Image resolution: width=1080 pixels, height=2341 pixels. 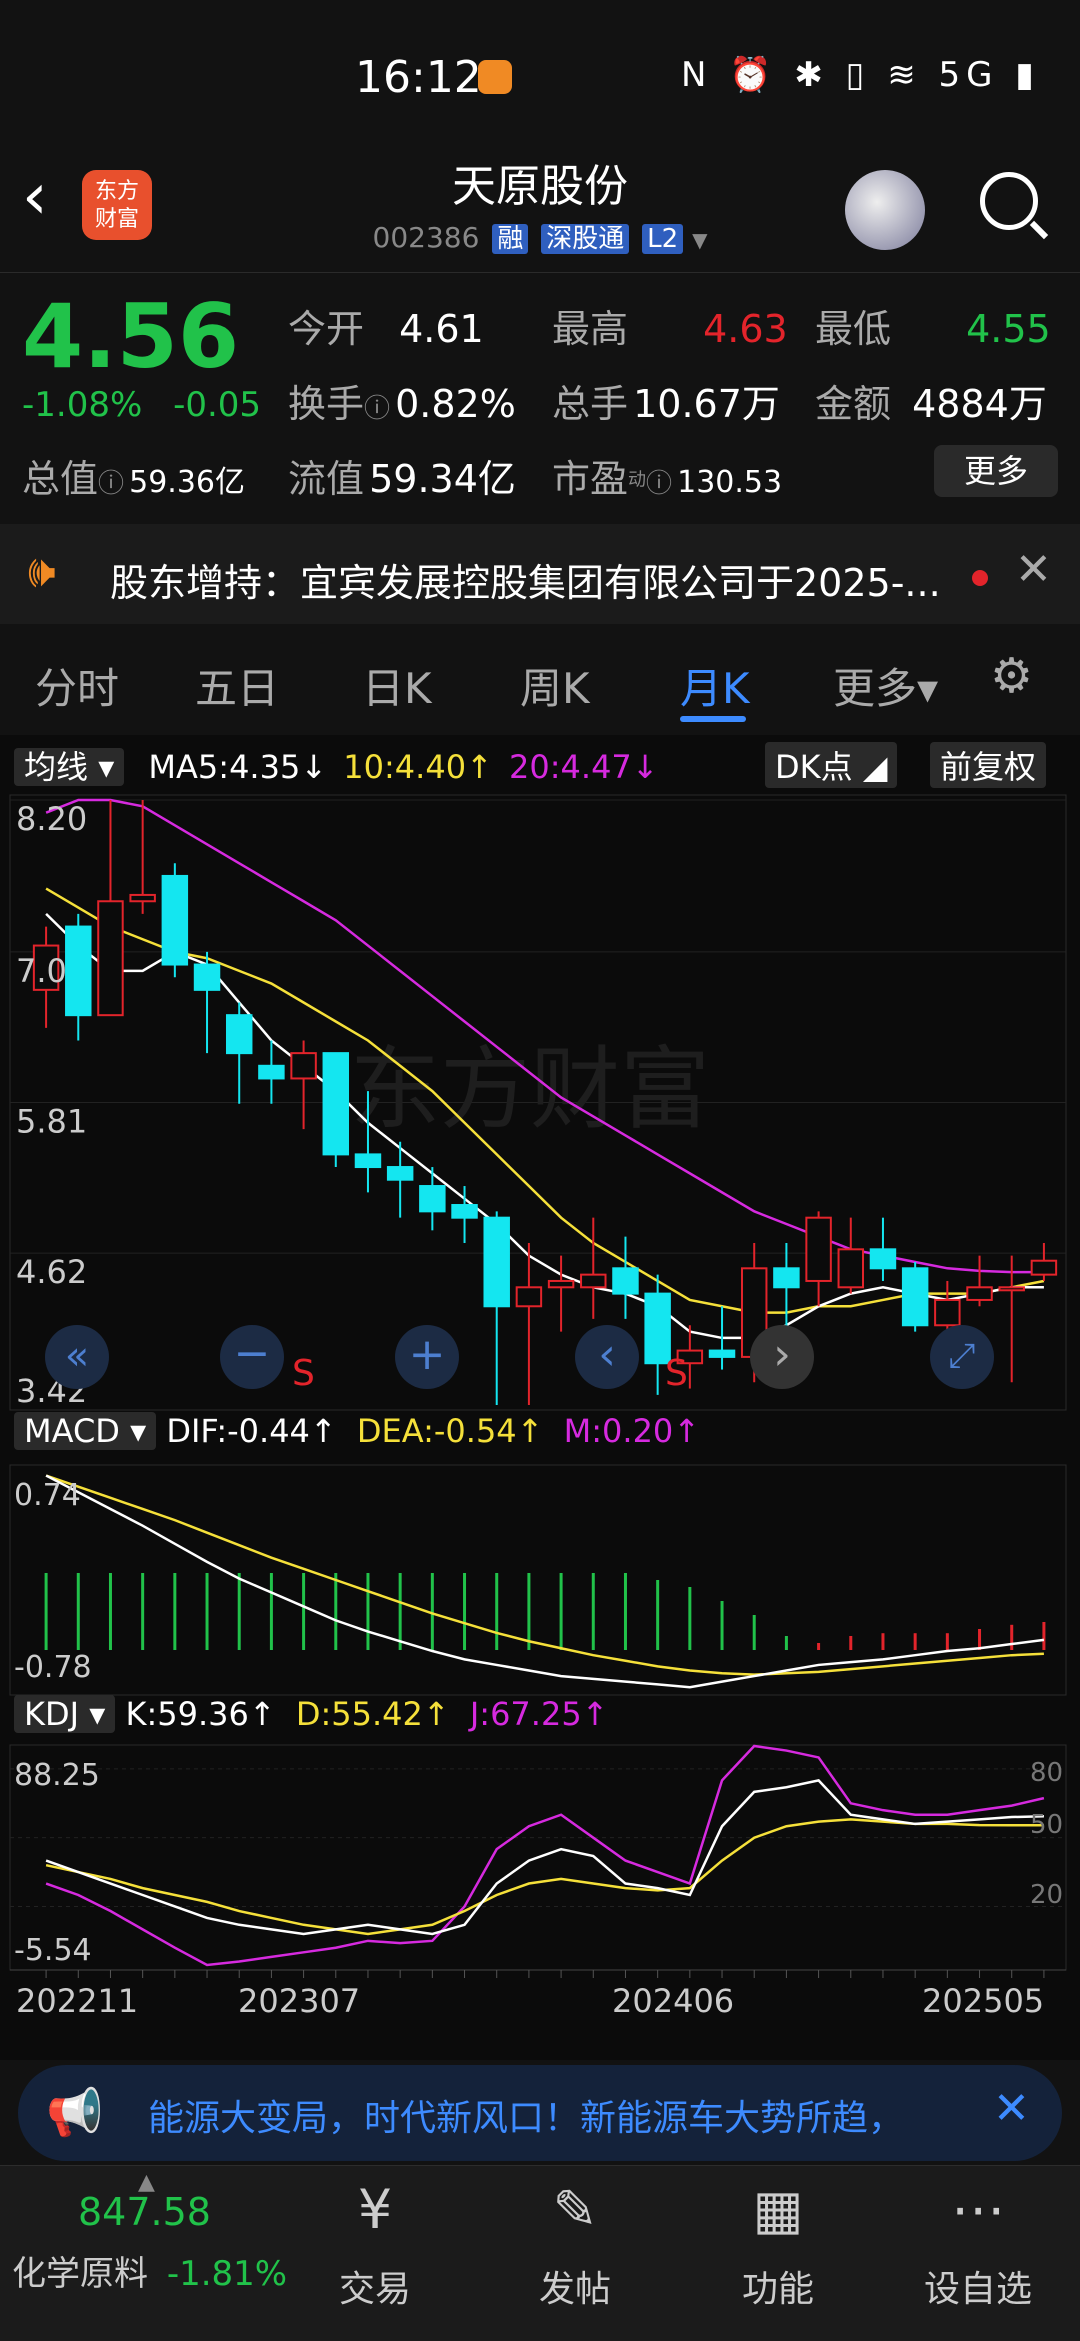 What do you see at coordinates (666, 400) in the screenshot?
I see `volume-cell: 总手 10.67万` at bounding box center [666, 400].